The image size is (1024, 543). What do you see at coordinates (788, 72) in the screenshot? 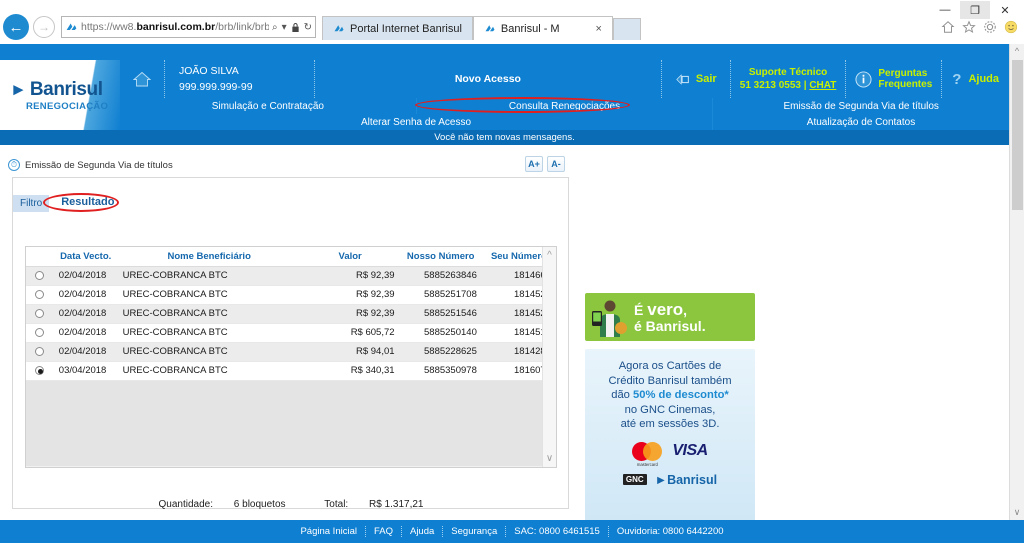
I see `support-title: Suporte Técnico` at bounding box center [788, 72].